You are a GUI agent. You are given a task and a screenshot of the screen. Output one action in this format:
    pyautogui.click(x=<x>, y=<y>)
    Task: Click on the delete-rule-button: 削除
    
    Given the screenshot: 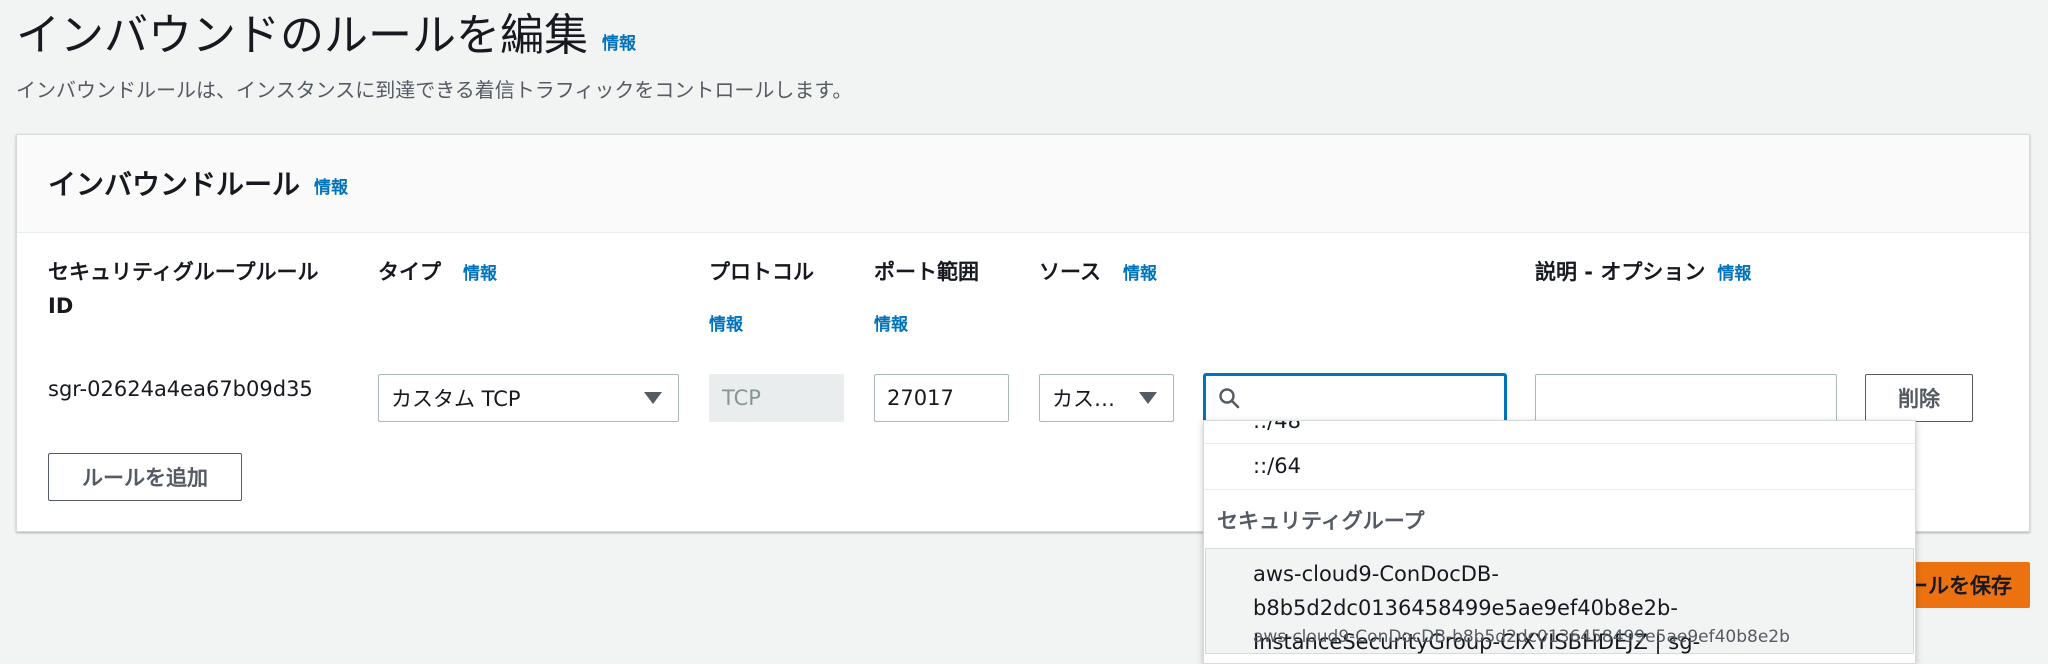 What is the action you would take?
    pyautogui.click(x=1919, y=398)
    